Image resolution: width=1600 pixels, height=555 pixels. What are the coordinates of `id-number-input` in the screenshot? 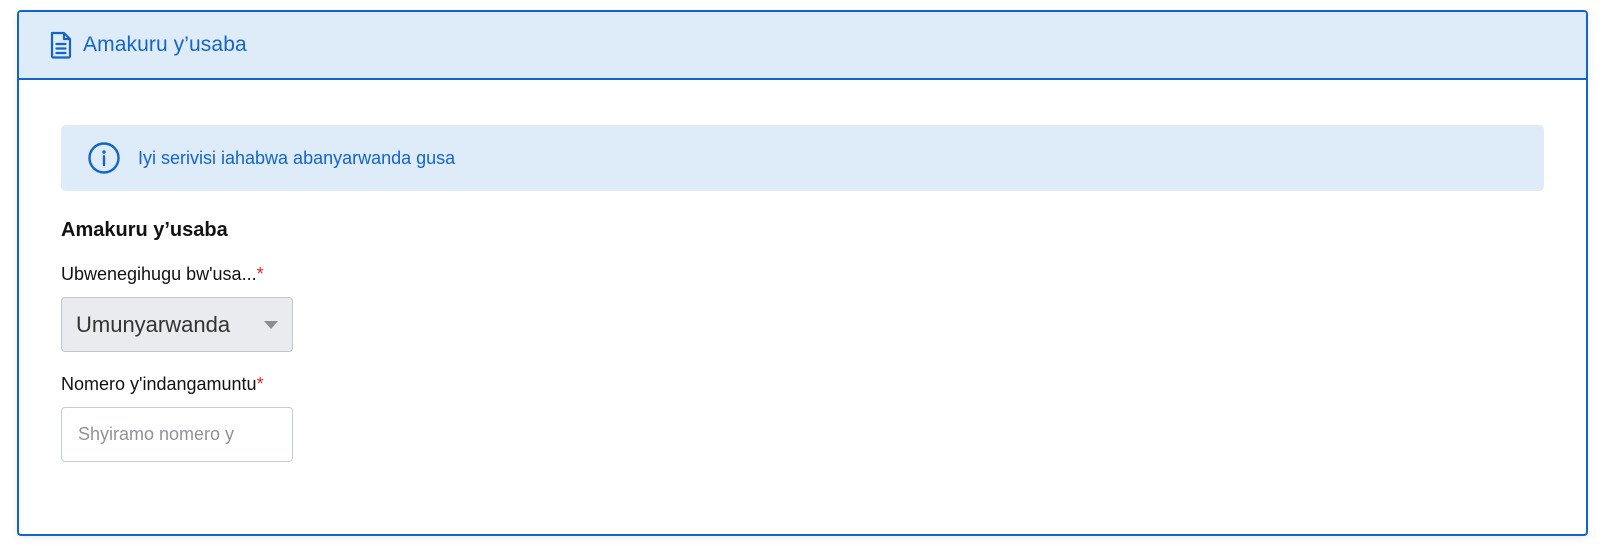 It's located at (177, 434).